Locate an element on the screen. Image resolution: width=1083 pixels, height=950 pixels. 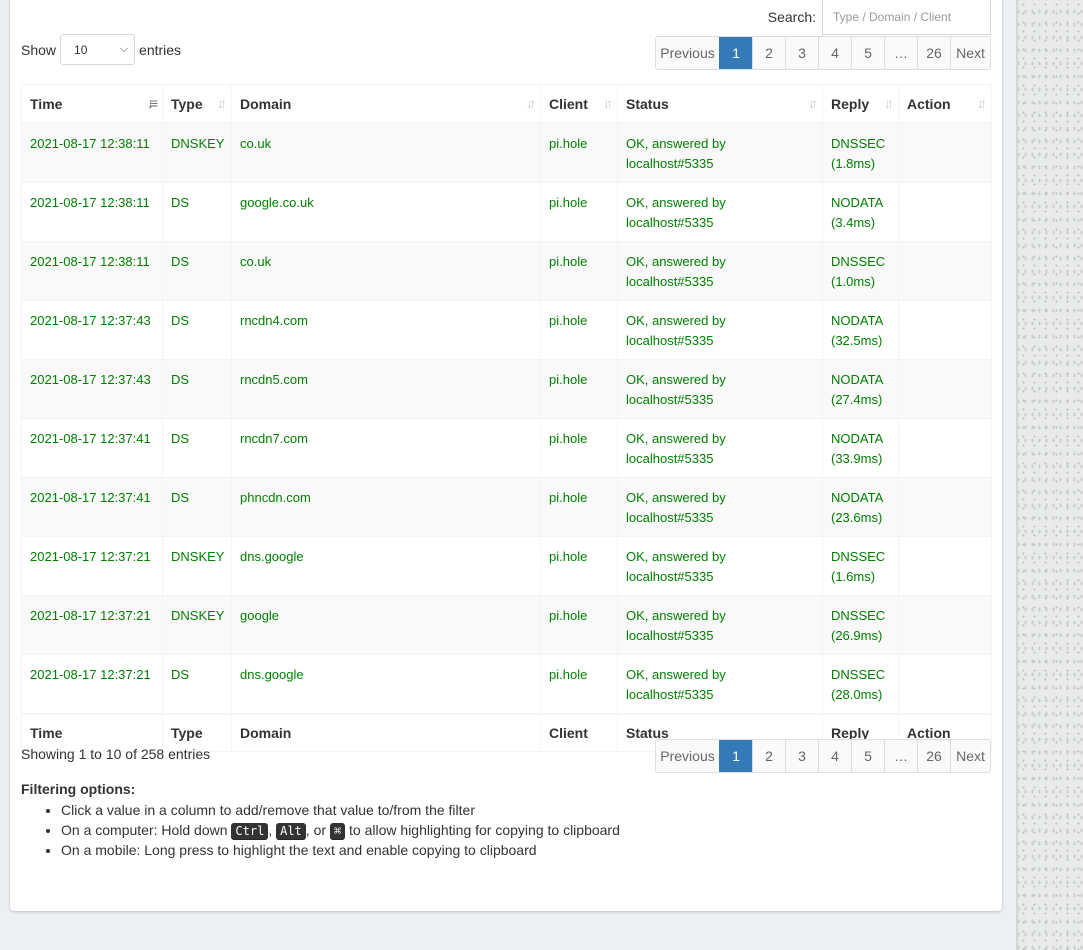
cell-domain: rncdn7.com is located at coordinates (386, 447).